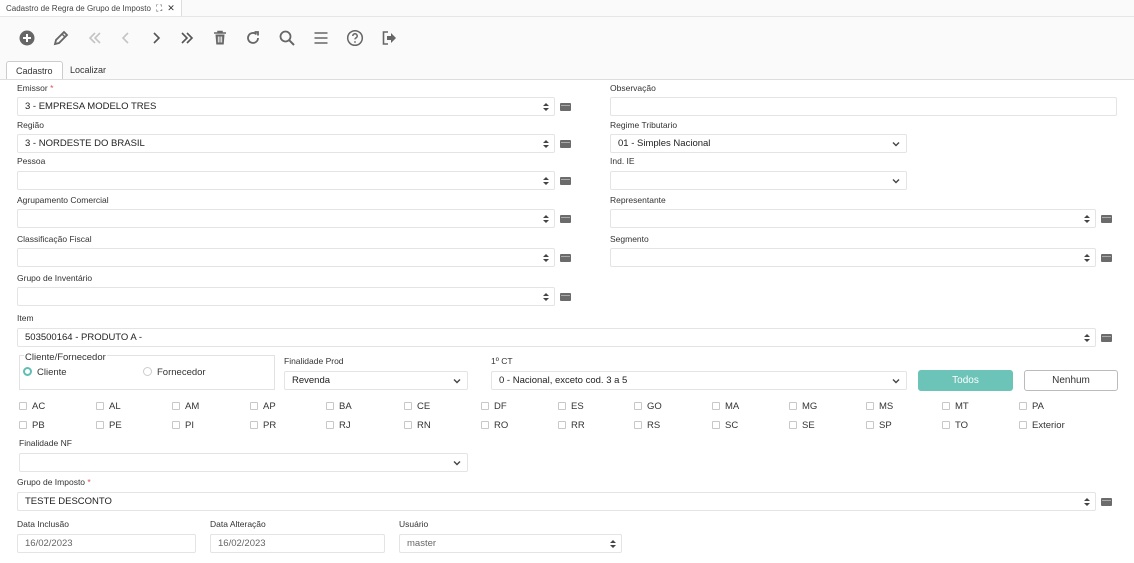  I want to click on checkbox-label-go: GO, so click(654, 406).